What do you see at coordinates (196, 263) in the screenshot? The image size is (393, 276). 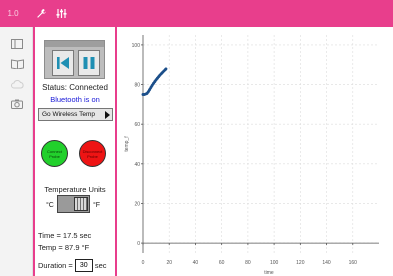 I see `x-tick-label: 40` at bounding box center [196, 263].